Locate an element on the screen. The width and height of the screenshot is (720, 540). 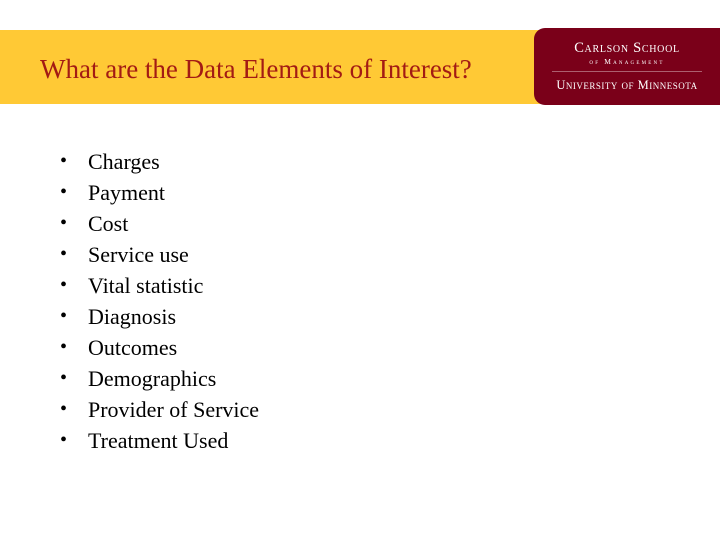
logo-school-subtitle: of Management is located at coordinates (627, 61).